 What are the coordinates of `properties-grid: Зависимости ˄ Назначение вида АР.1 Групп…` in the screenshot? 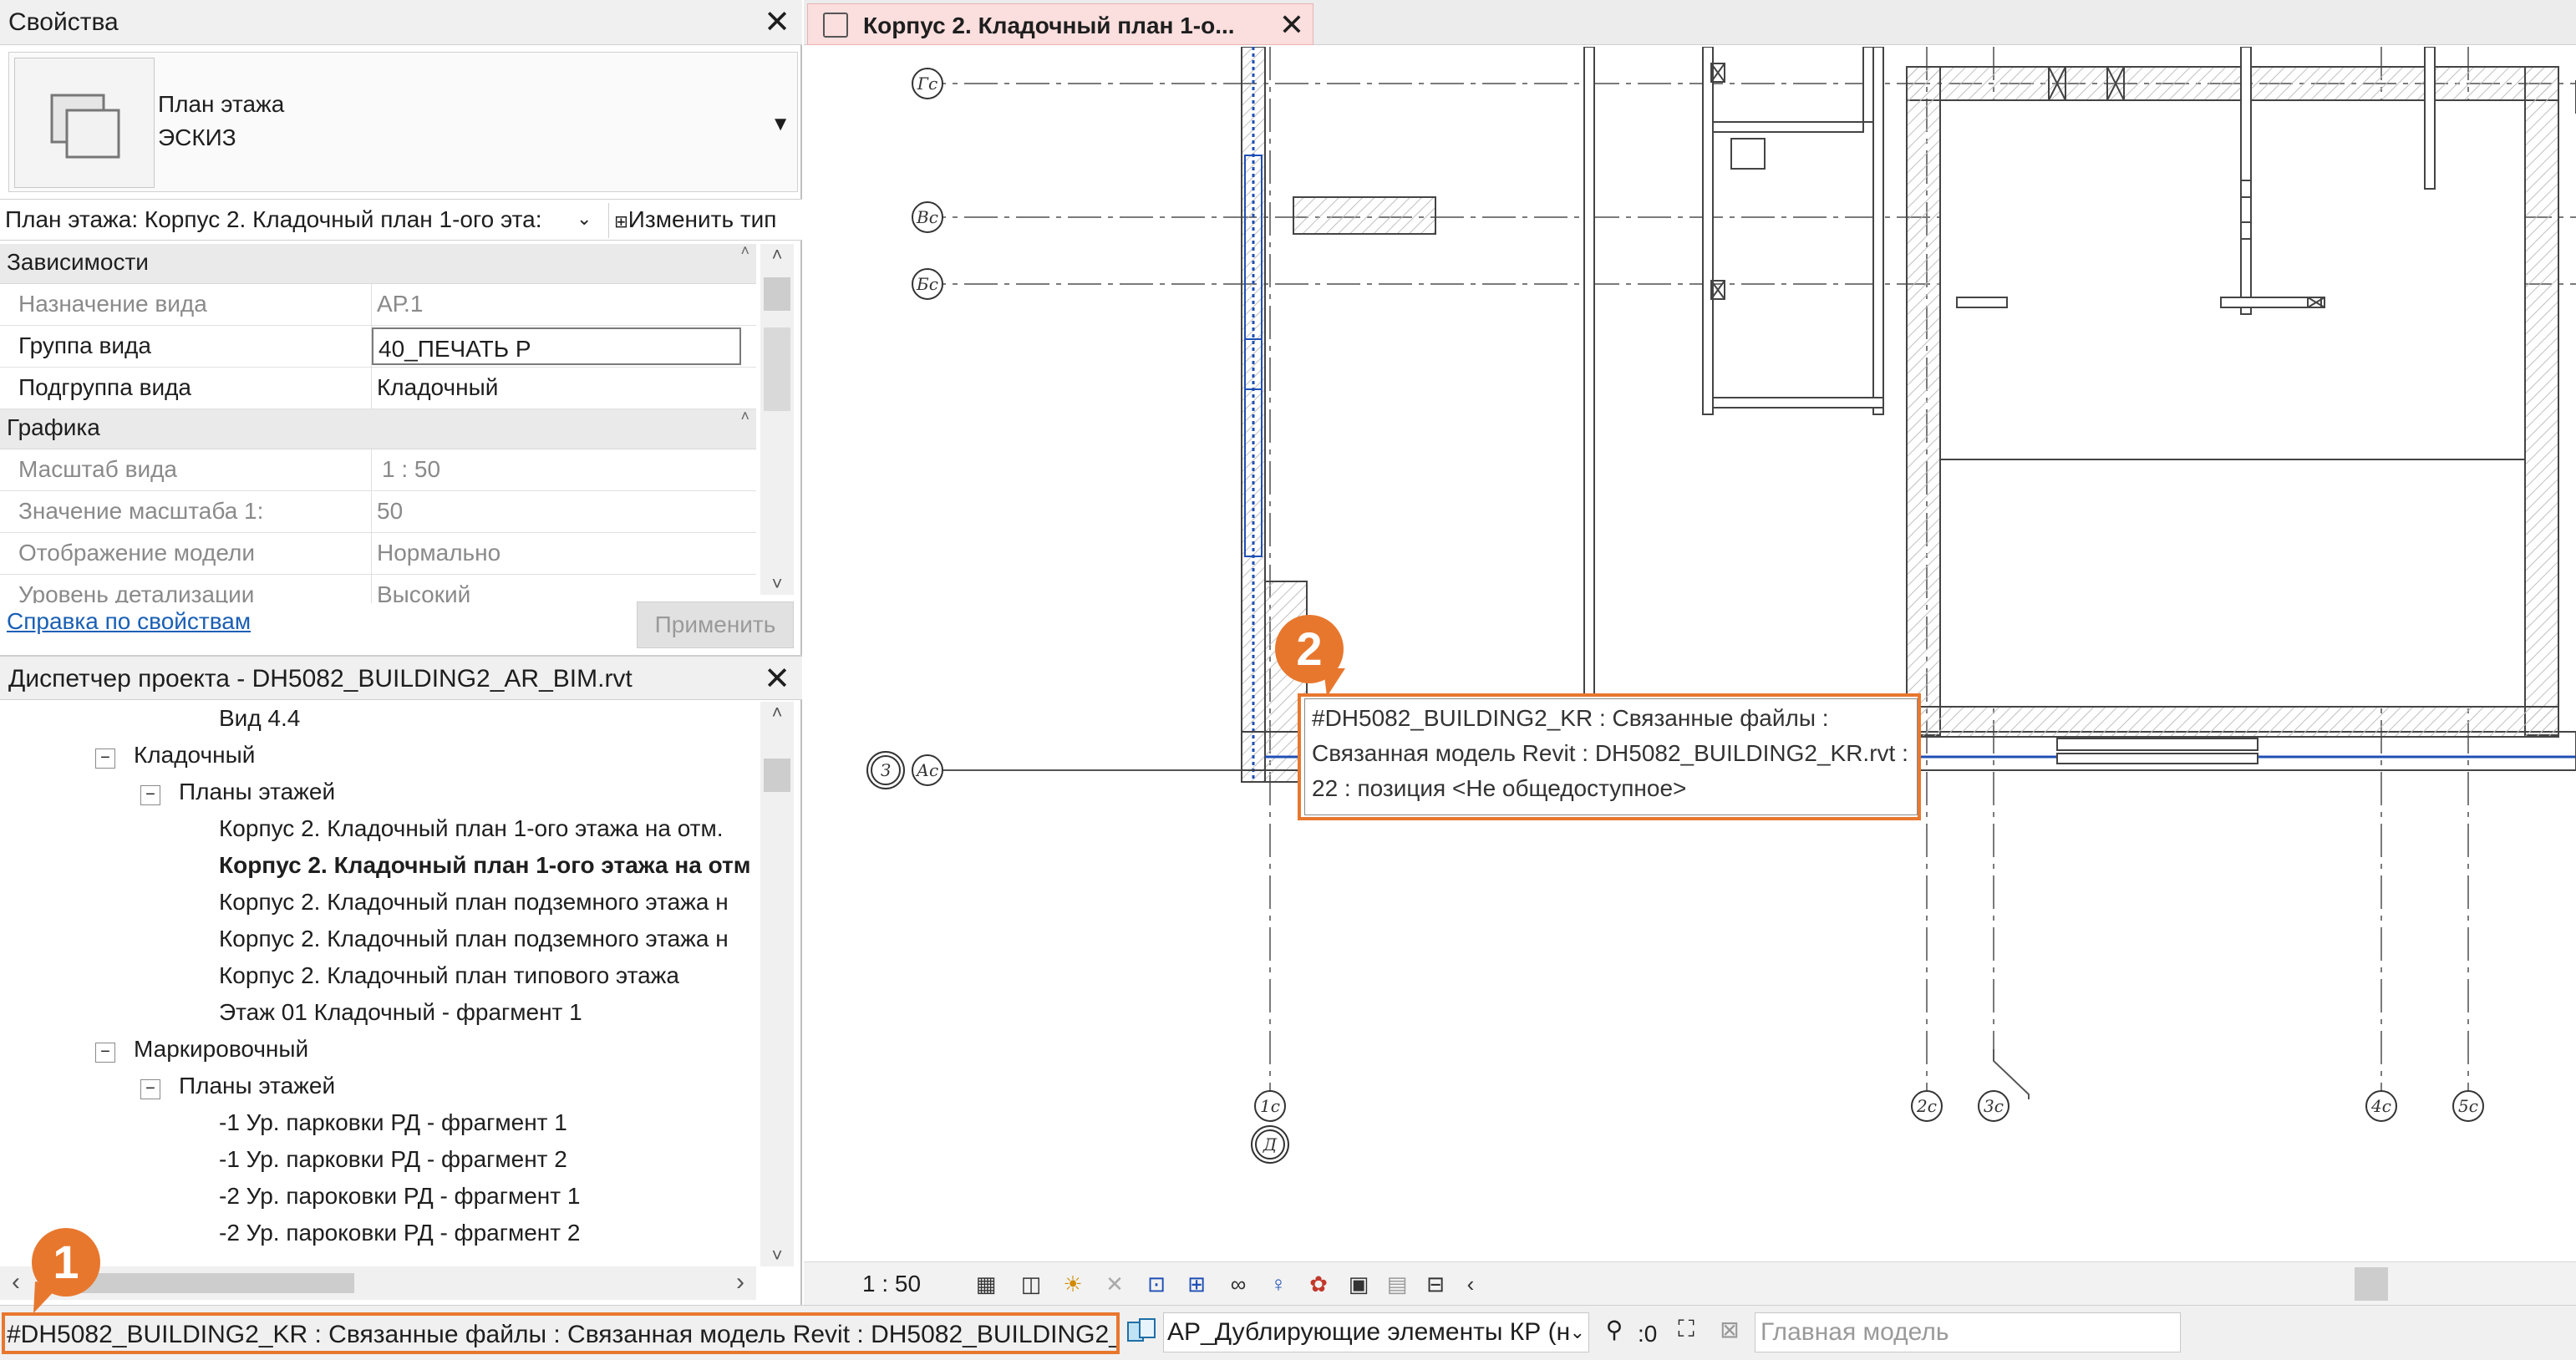 It's located at (378, 423).